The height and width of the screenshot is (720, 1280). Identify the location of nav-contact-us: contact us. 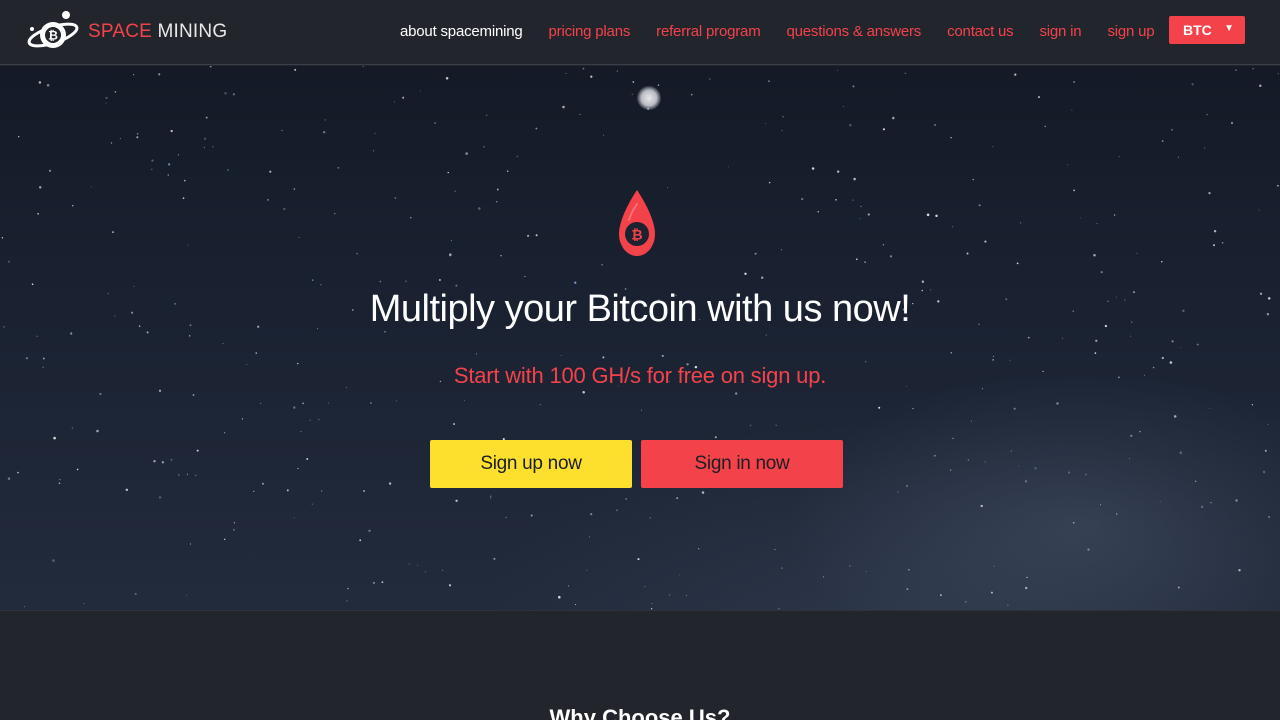
(980, 31).